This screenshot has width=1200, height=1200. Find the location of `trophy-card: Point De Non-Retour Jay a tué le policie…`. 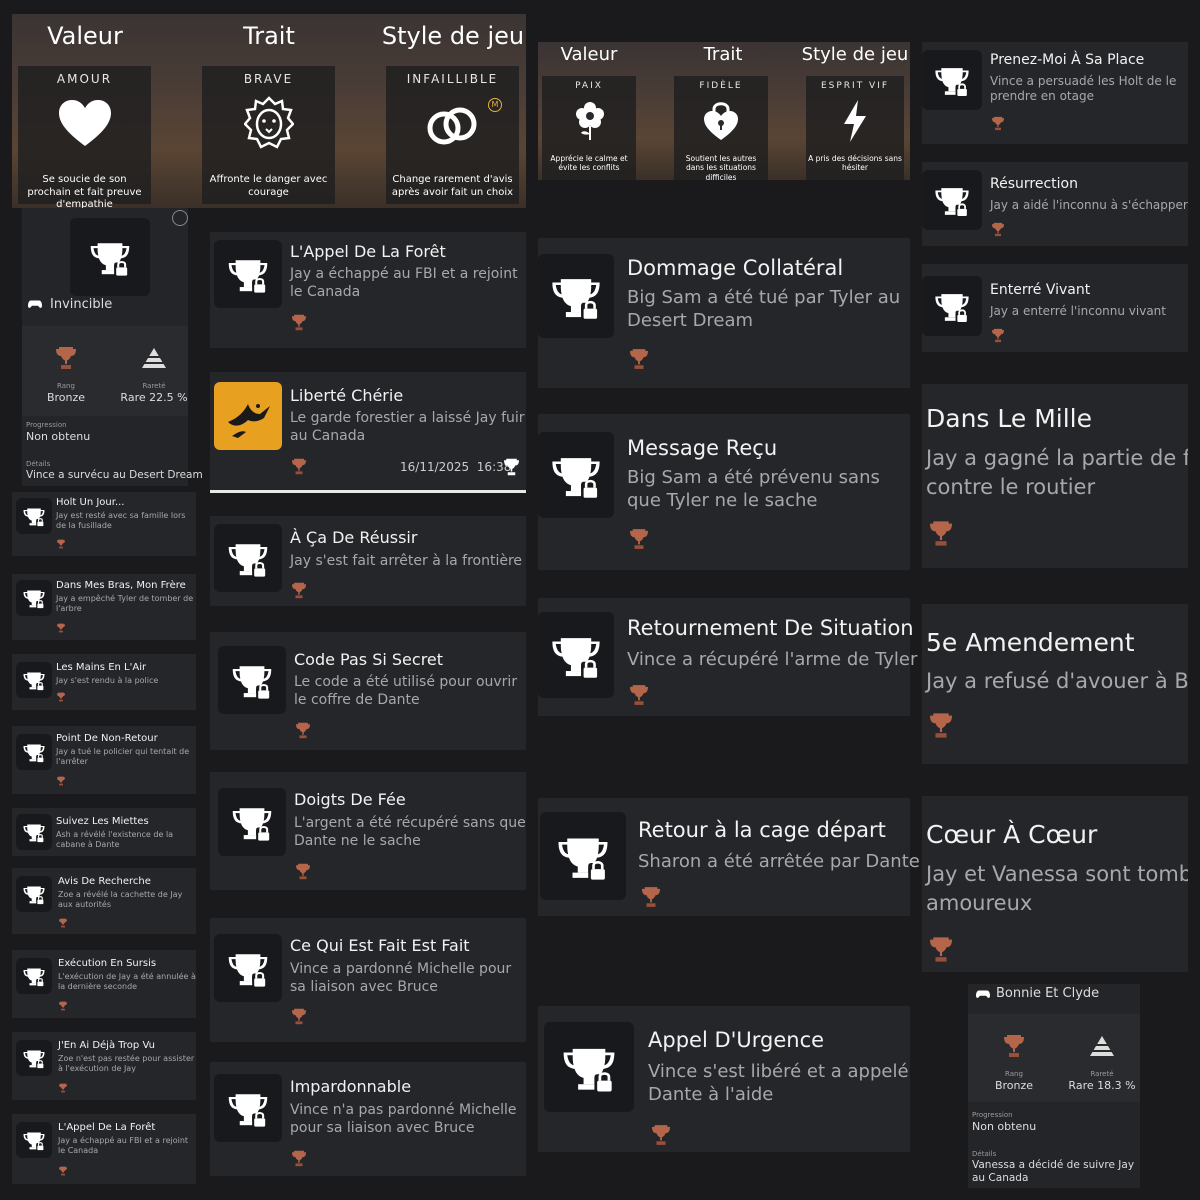

trophy-card: Point De Non-Retour Jay a tué le policie… is located at coordinates (104, 760).